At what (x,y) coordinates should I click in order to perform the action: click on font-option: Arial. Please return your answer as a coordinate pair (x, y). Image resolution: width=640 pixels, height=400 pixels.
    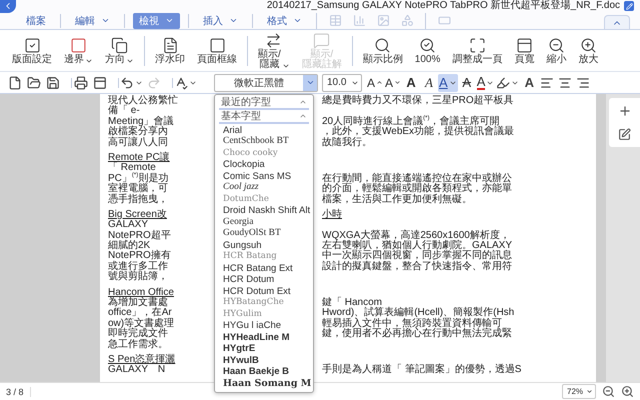
    Looking at the image, I should click on (264, 130).